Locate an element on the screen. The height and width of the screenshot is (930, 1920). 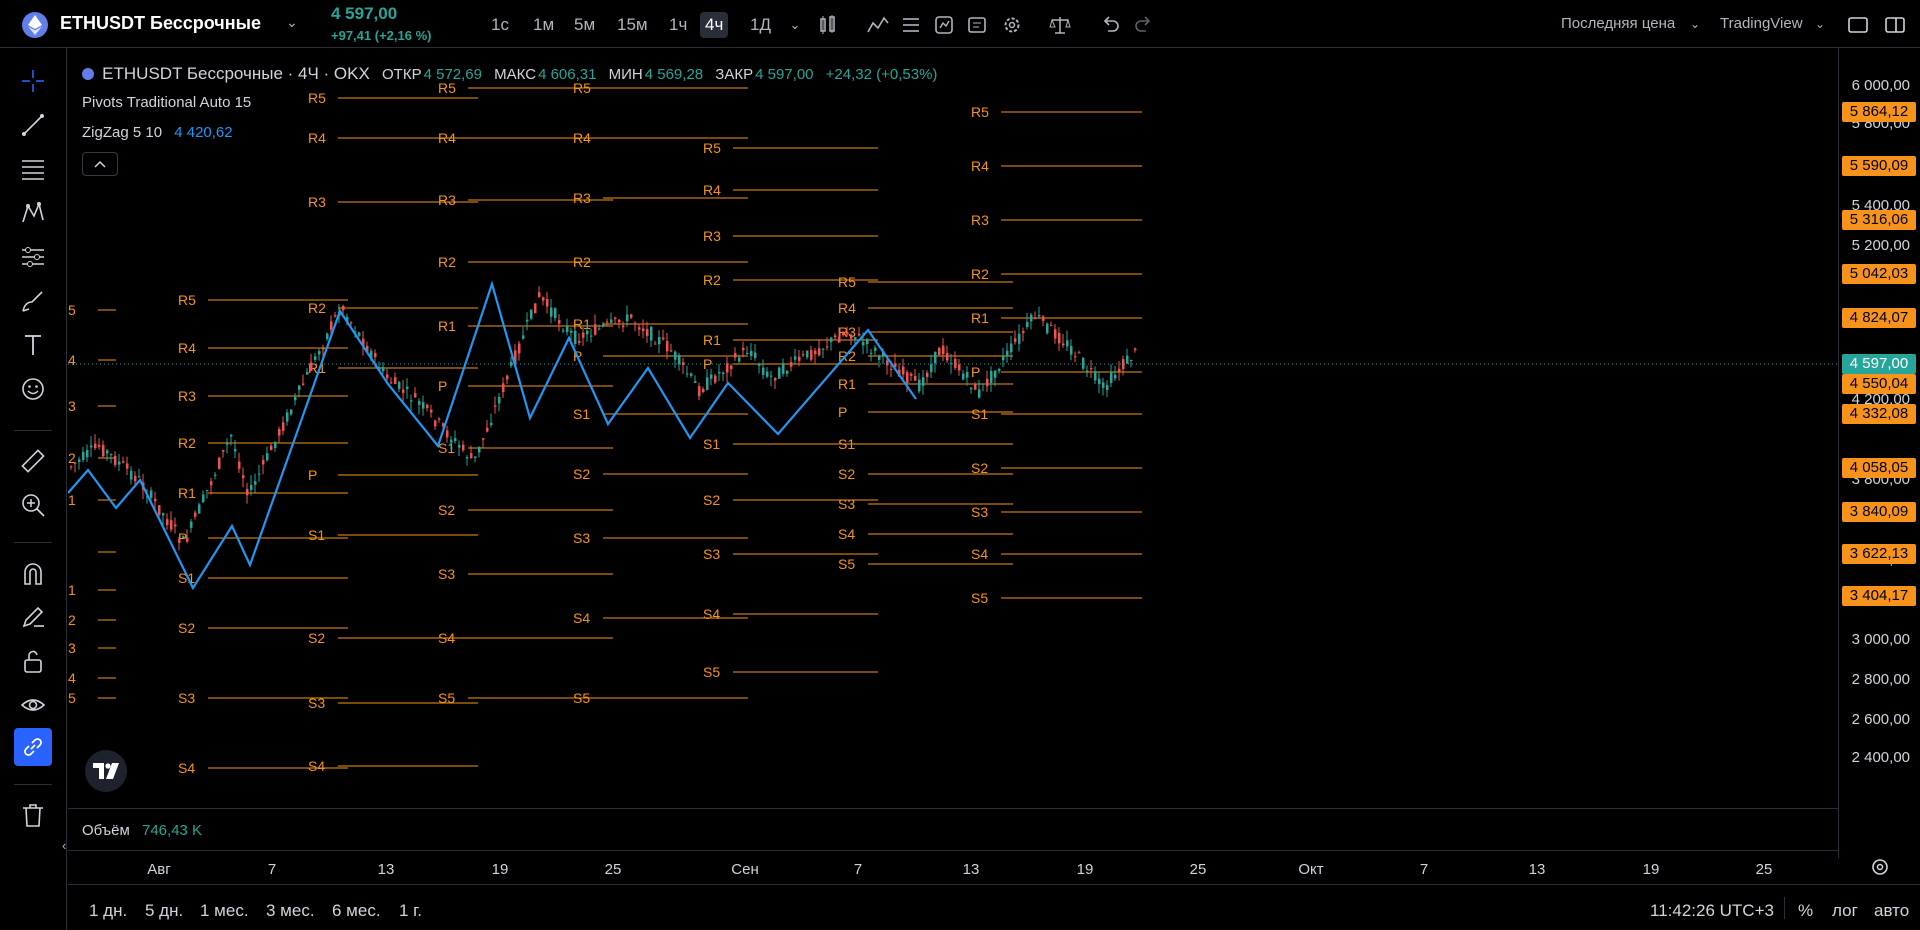
templates-icon is located at coordinates (911, 25).